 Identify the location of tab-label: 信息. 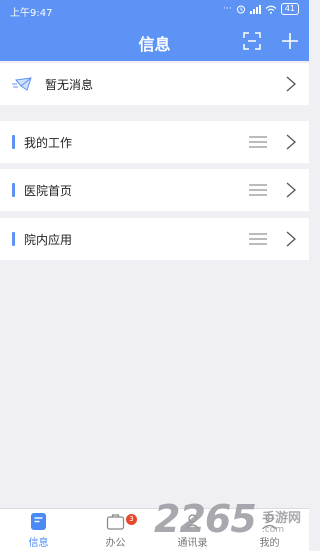
(38, 543).